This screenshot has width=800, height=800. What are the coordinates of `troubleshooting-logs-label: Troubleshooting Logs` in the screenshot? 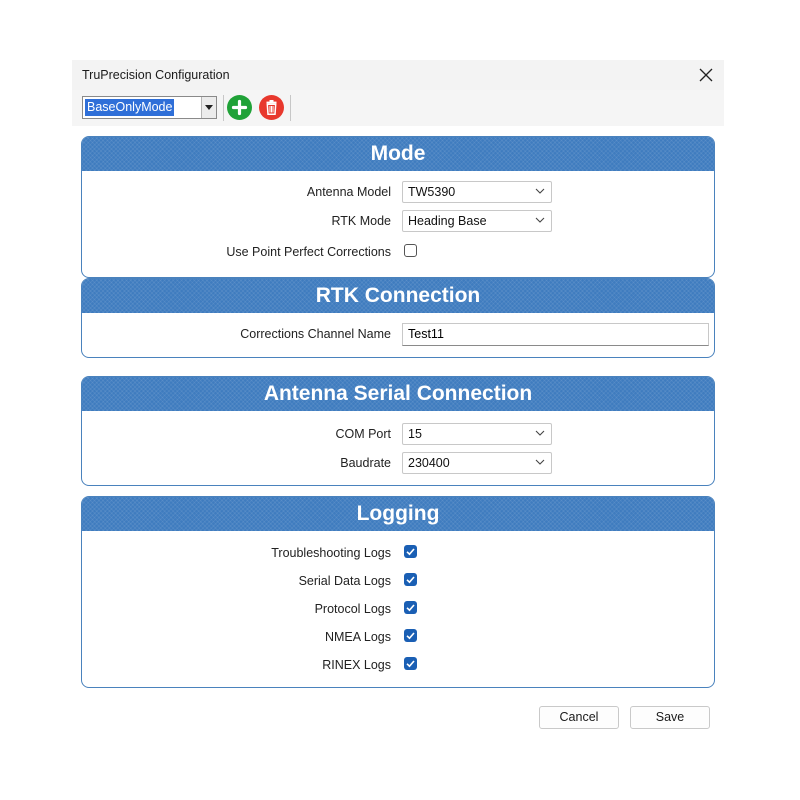 It's located at (331, 553).